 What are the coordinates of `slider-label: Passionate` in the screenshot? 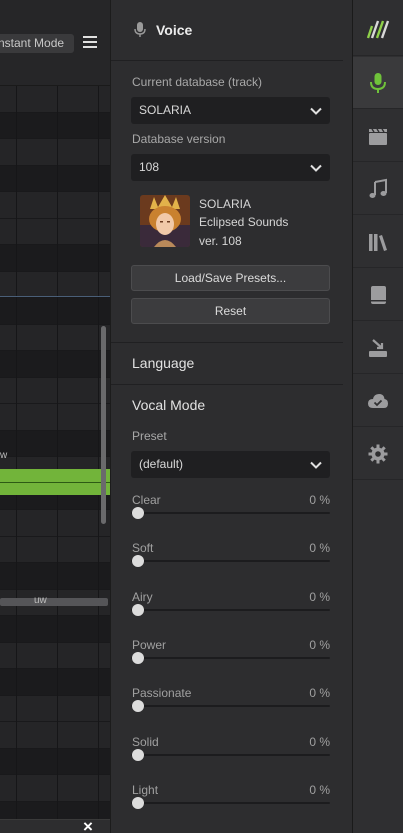 It's located at (162, 693).